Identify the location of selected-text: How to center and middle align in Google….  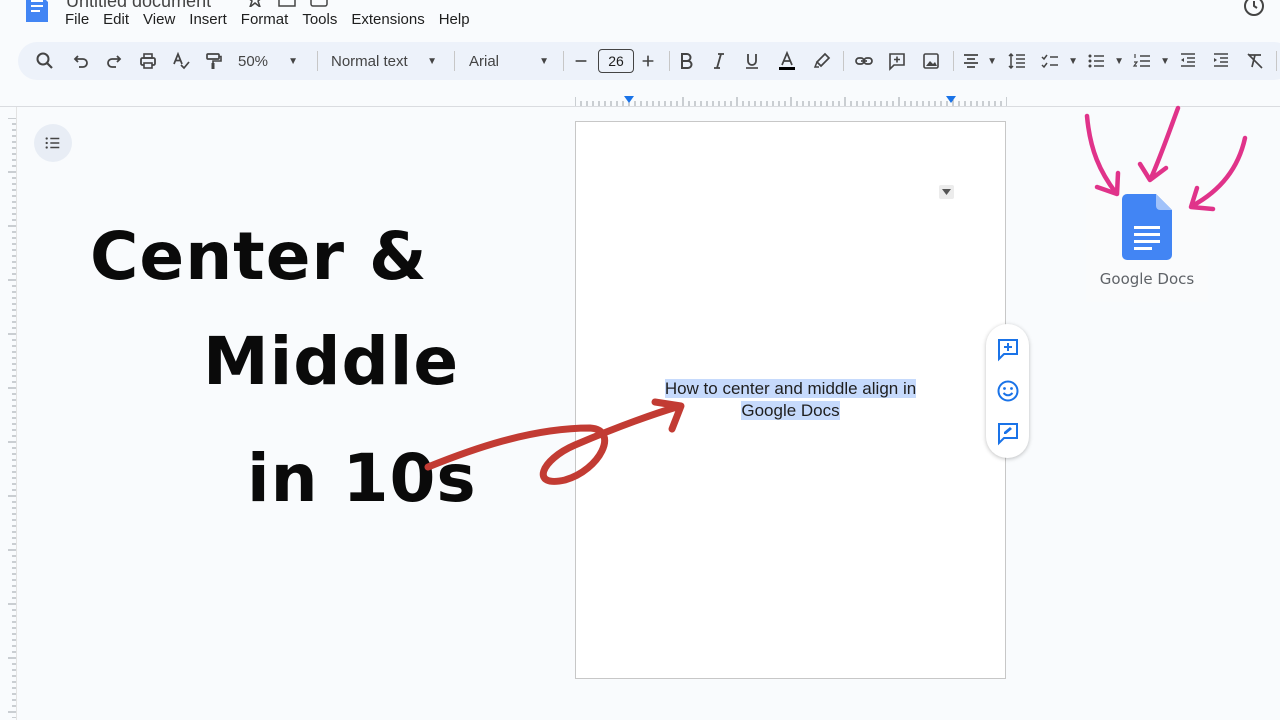
(790, 400).